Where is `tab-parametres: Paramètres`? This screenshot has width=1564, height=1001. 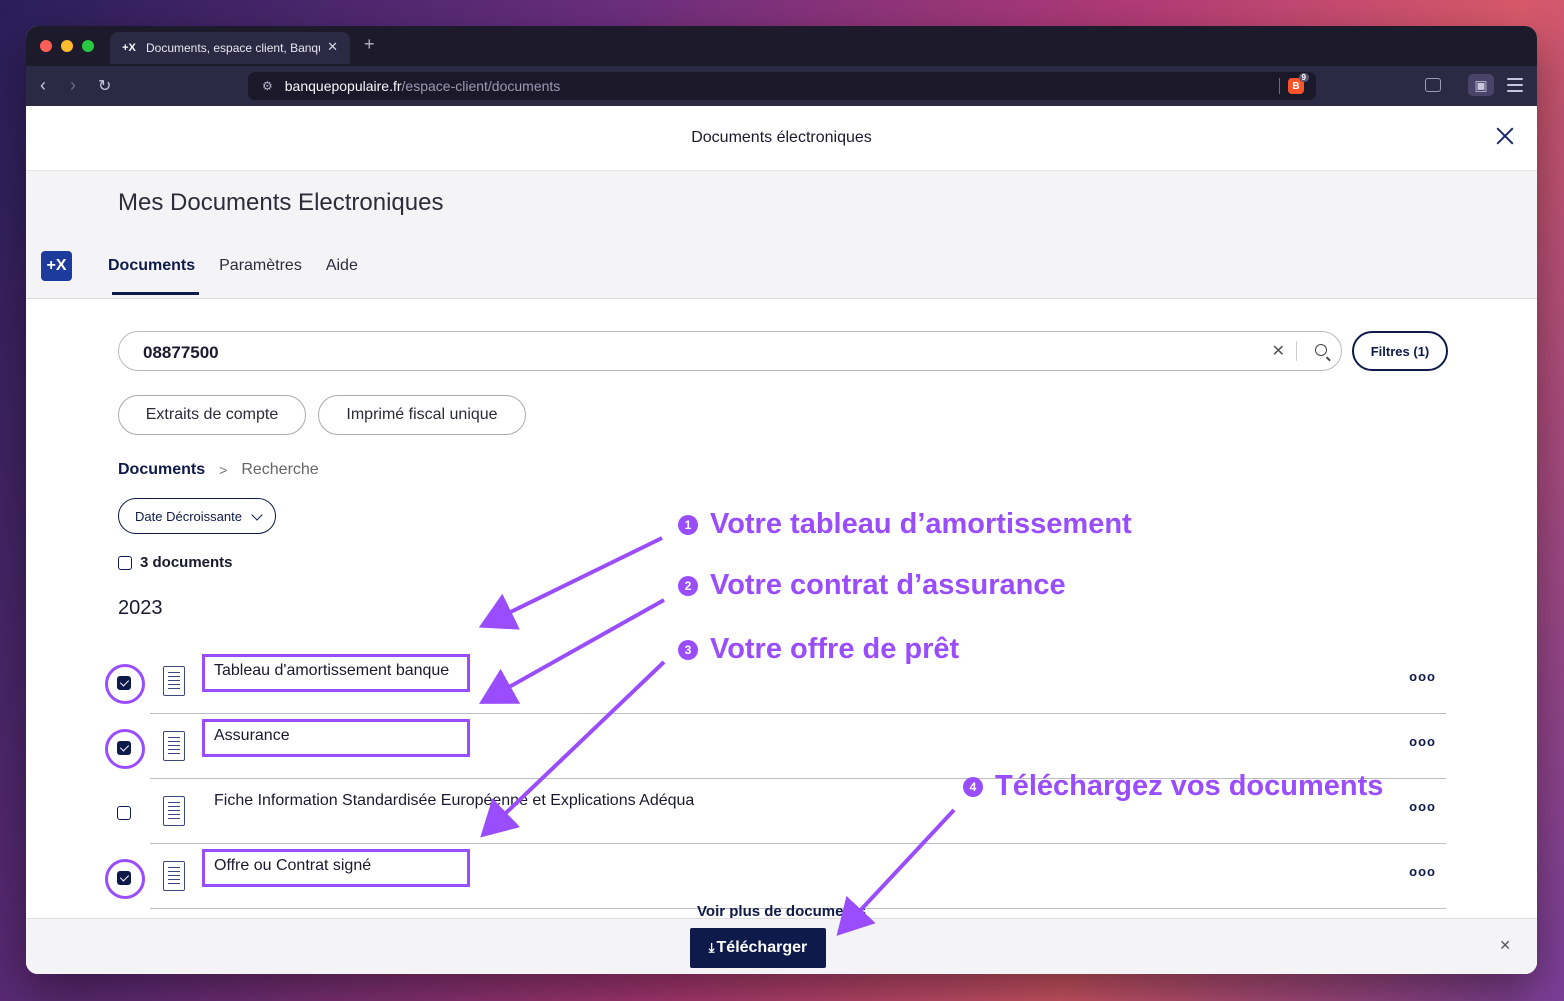
tab-parametres: Paramètres is located at coordinates (260, 276).